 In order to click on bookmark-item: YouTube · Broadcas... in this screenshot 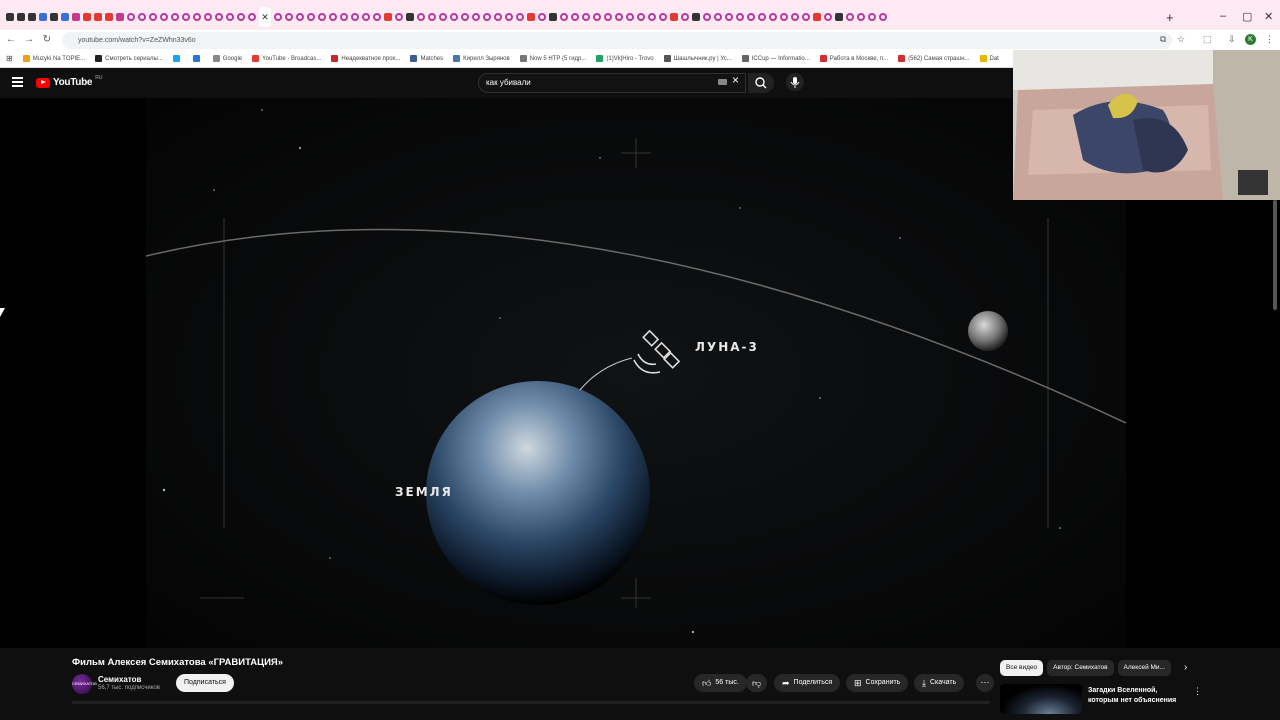, I will do `click(286, 58)`.